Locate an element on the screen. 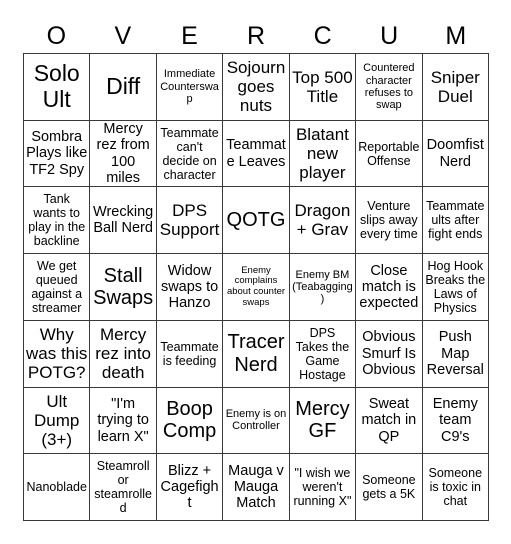 The image size is (511, 544). bingo-cell: Enemy team C9's is located at coordinates (455, 421).